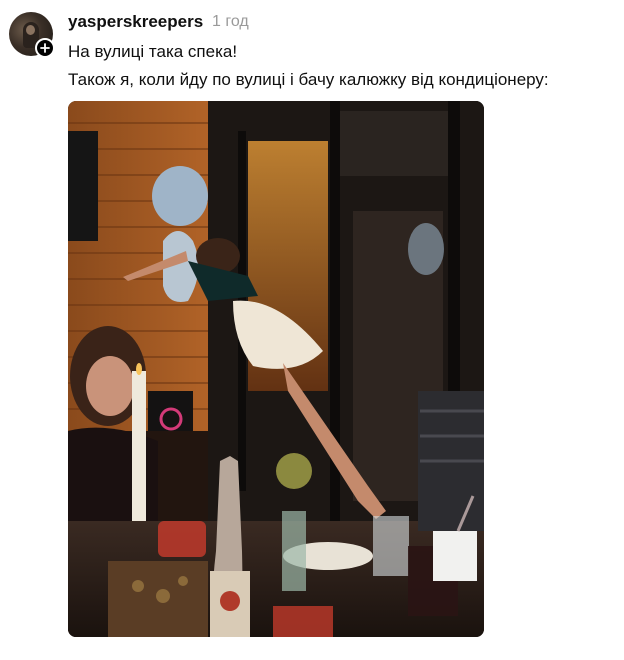  I want to click on plus-icon, so click(45, 48).